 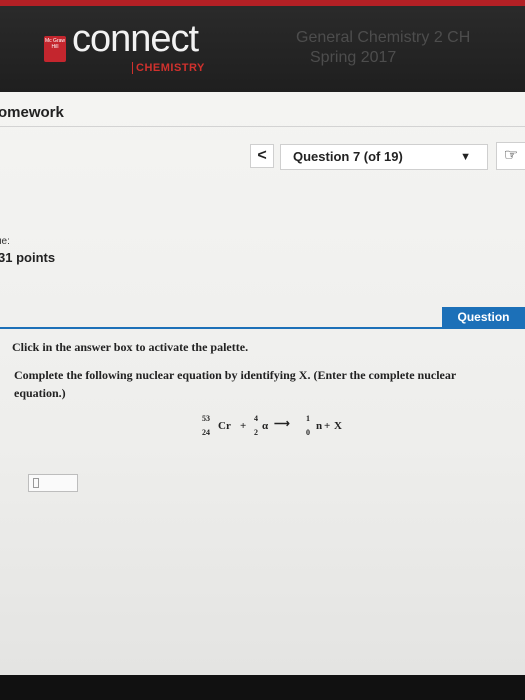 I want to click on header-accent-bar, so click(x=262, y=3).